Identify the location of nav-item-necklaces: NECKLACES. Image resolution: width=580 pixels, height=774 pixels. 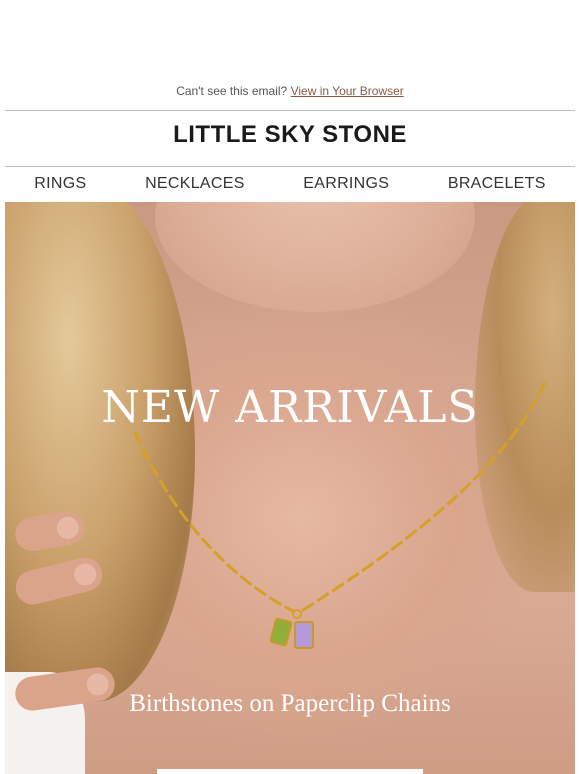
(195, 184).